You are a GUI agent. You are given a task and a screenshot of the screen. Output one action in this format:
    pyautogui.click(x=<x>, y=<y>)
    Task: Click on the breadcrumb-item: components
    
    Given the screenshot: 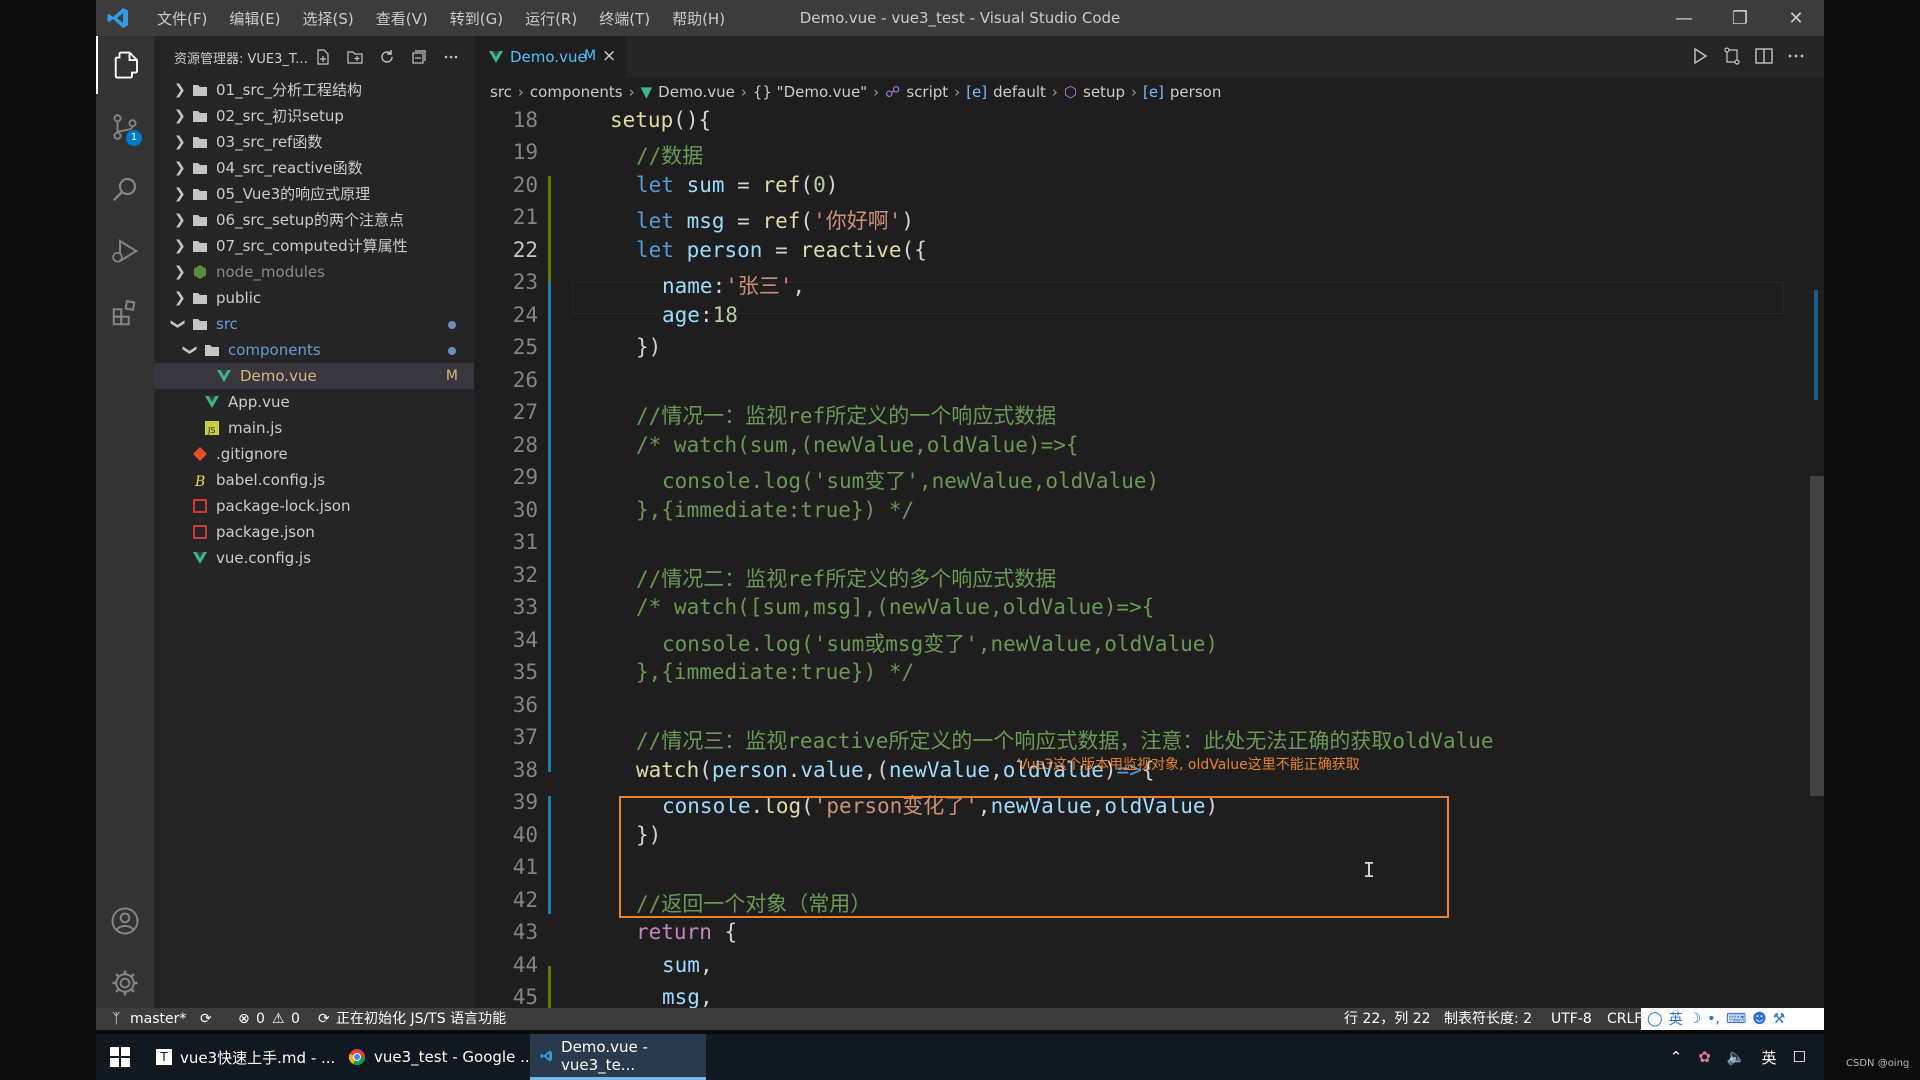 What is the action you would take?
    pyautogui.click(x=576, y=92)
    